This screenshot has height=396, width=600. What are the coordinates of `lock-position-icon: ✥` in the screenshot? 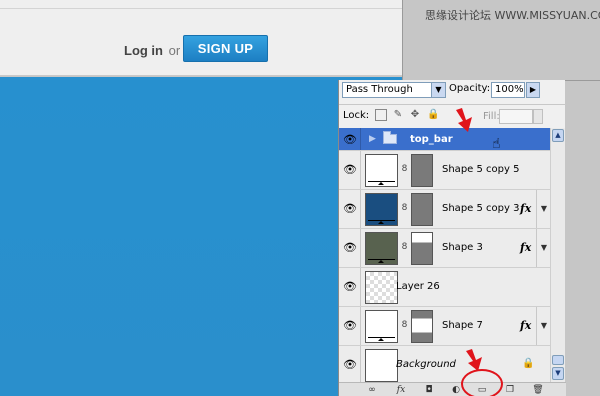 It's located at (415, 115).